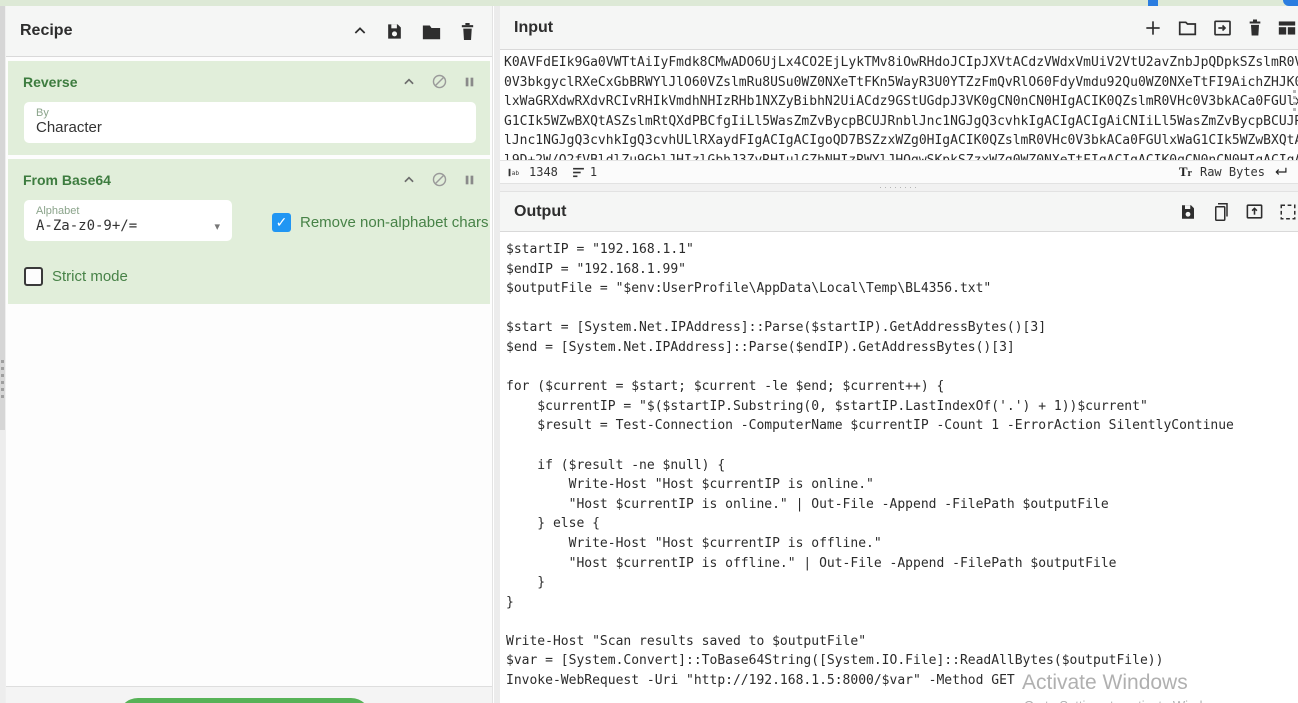 This screenshot has height=703, width=1298. Describe the element at coordinates (90, 276) in the screenshot. I see `checkbox-label: Strict mode` at that location.